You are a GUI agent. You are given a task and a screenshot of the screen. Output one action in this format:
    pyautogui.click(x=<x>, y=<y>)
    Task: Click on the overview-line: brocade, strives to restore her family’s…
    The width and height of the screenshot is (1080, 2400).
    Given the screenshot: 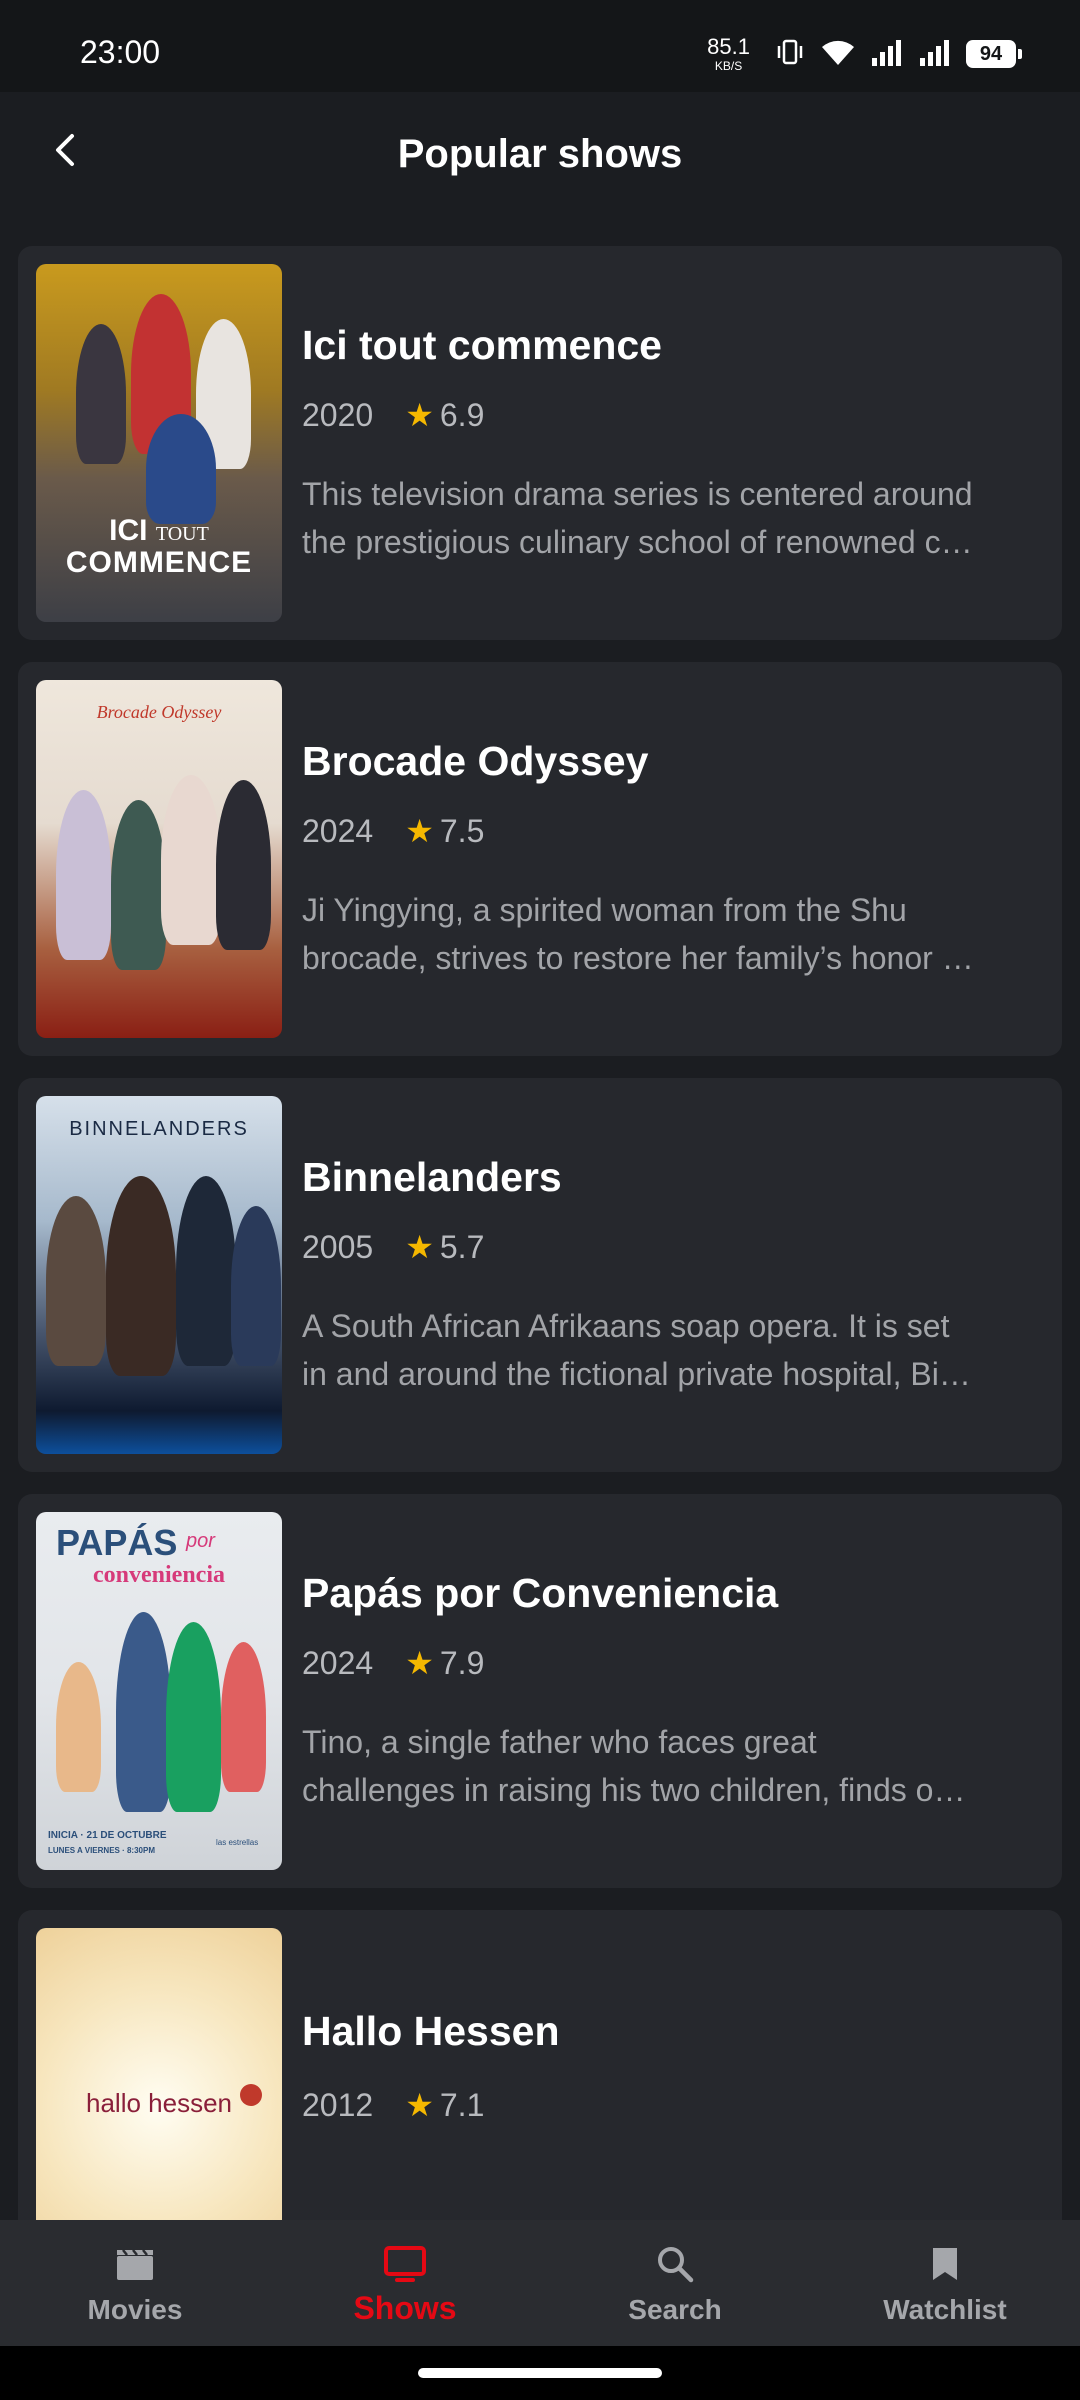 What is the action you would take?
    pyautogui.click(x=638, y=958)
    